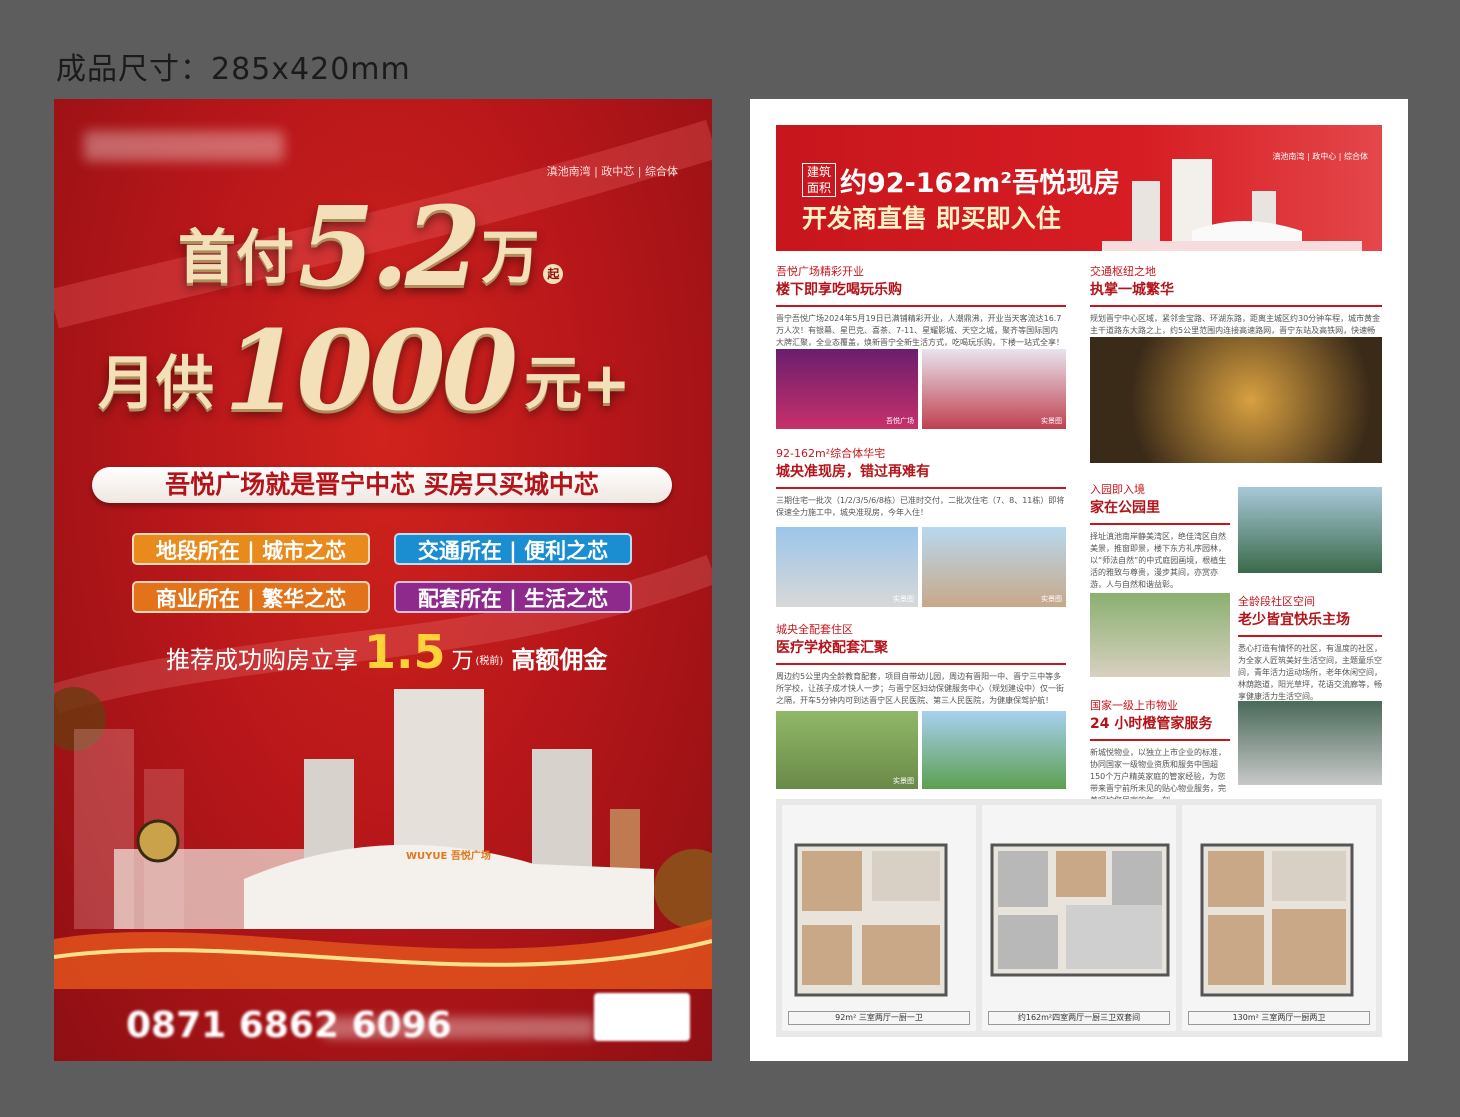 This screenshot has width=1460, height=1117. I want to click on referral-offer: 推荐成功购房立享 1.5 万 (税前) 高额佣金, so click(387, 652).